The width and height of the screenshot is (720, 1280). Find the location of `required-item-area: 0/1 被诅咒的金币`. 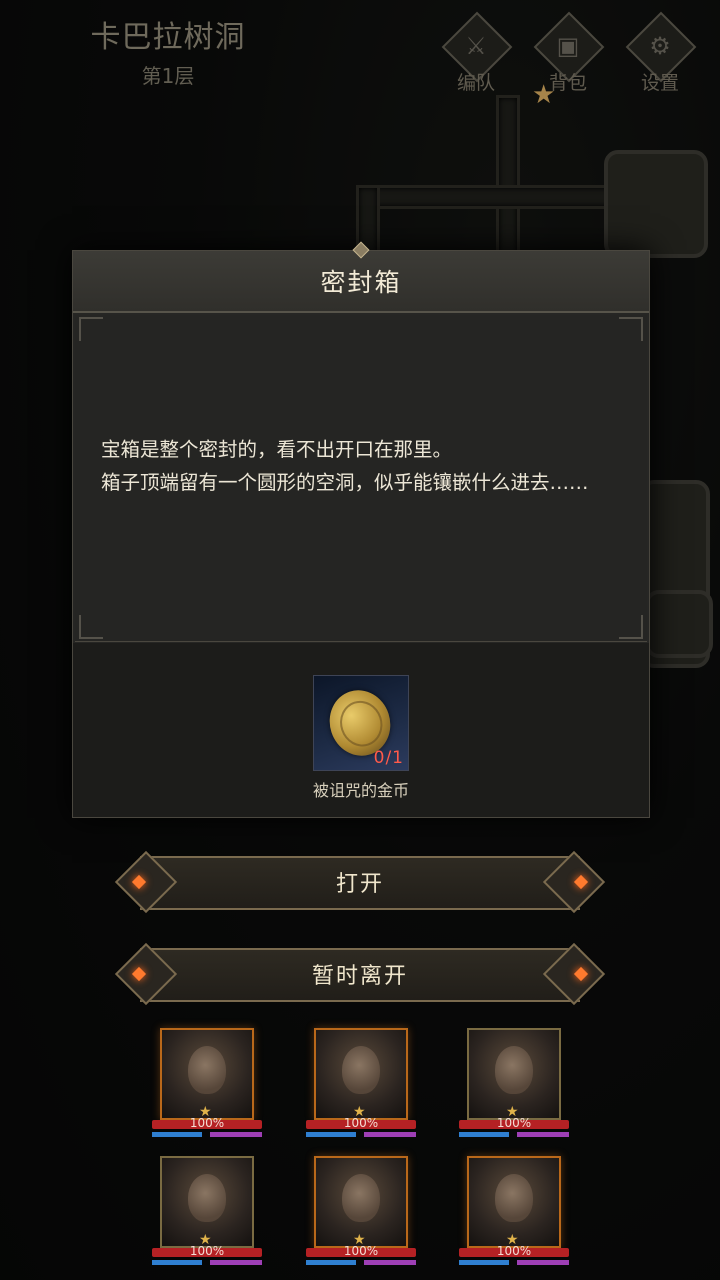

required-item-area: 0/1 被诅咒的金币 is located at coordinates (361, 730).